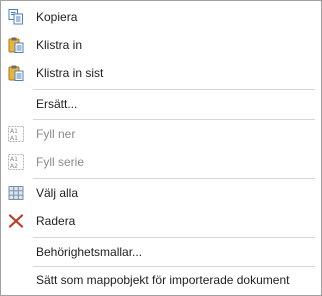  What do you see at coordinates (161, 73) in the screenshot?
I see `menu-item-paste-last: Klistra in sist` at bounding box center [161, 73].